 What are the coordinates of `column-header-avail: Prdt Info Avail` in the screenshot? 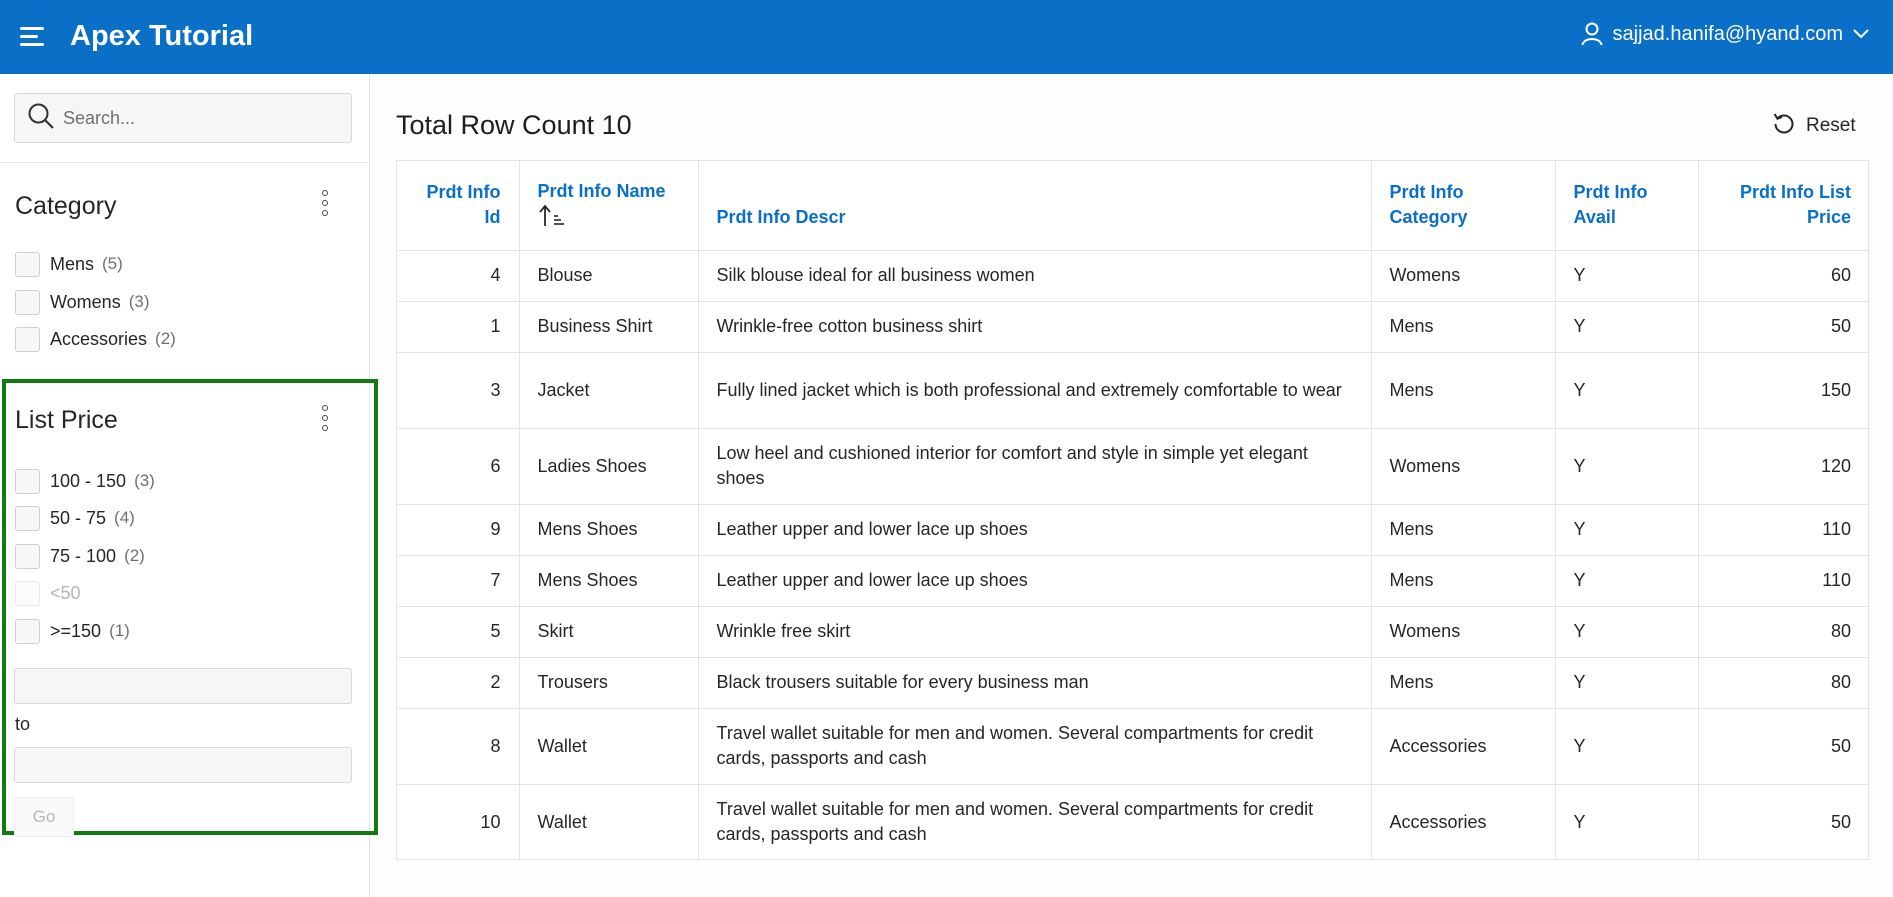 It's located at (1627, 206).